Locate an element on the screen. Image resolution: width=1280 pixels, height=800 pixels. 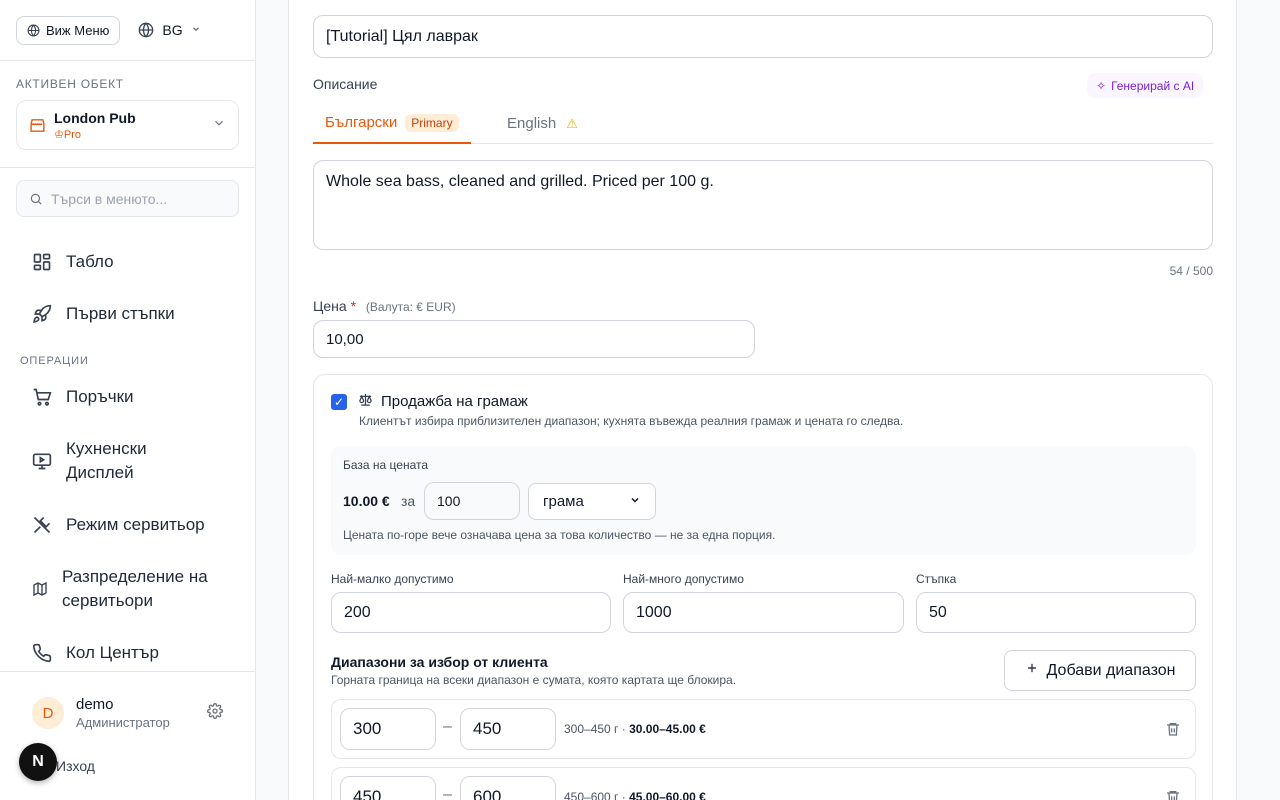
description-counter: 54 / 500 is located at coordinates (1191, 271).